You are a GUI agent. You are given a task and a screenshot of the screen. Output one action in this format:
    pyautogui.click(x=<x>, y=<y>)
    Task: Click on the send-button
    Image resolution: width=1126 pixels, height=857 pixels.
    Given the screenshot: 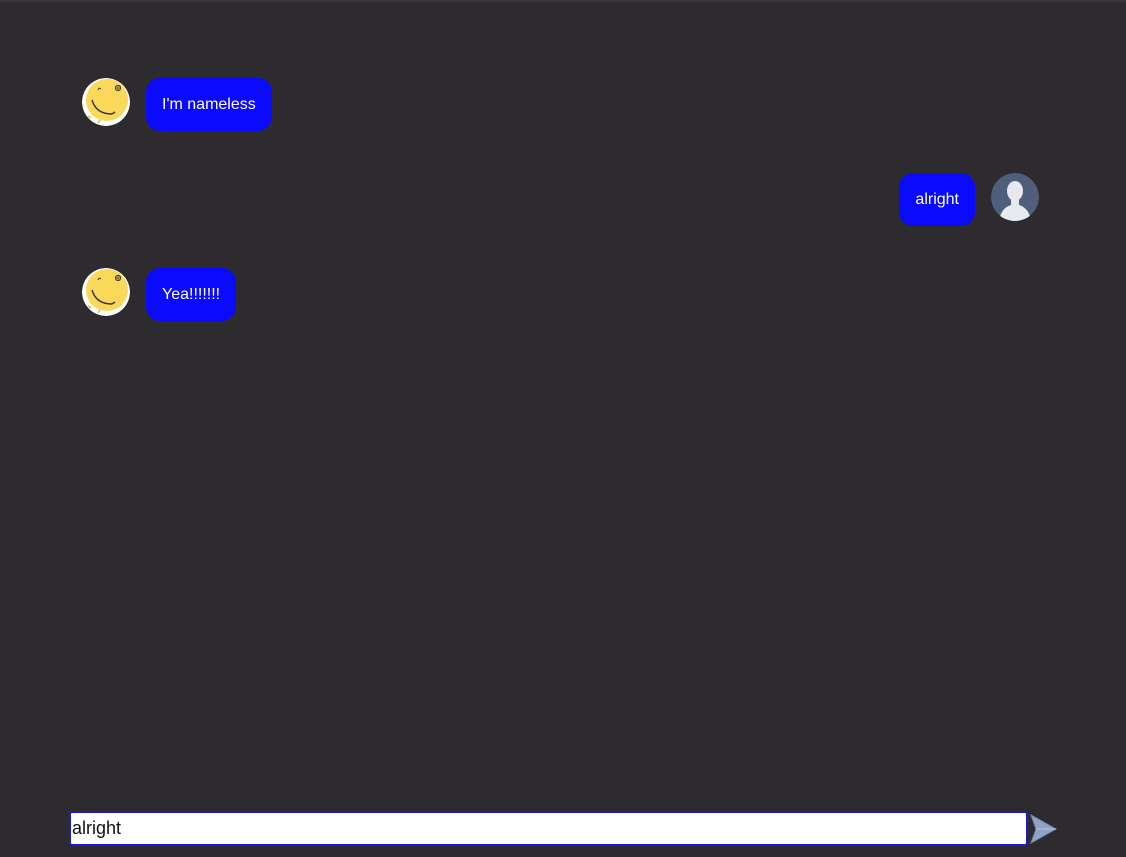 What is the action you would take?
    pyautogui.click(x=1043, y=829)
    